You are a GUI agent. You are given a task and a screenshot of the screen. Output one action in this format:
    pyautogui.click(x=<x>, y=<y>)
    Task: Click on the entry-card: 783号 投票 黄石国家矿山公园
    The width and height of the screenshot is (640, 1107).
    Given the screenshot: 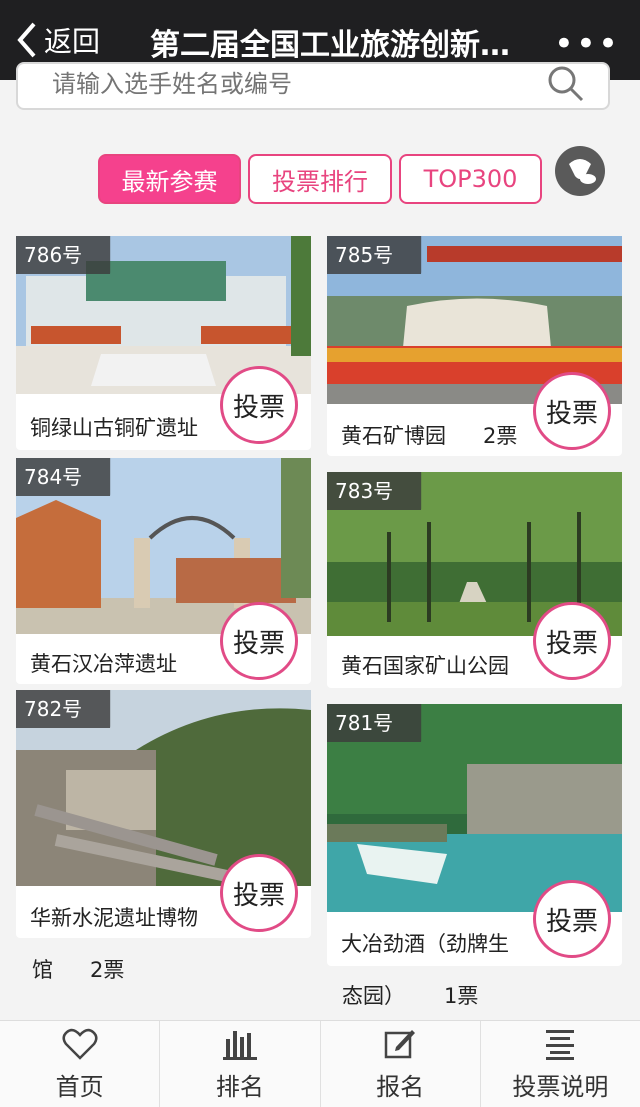 What is the action you would take?
    pyautogui.click(x=474, y=580)
    